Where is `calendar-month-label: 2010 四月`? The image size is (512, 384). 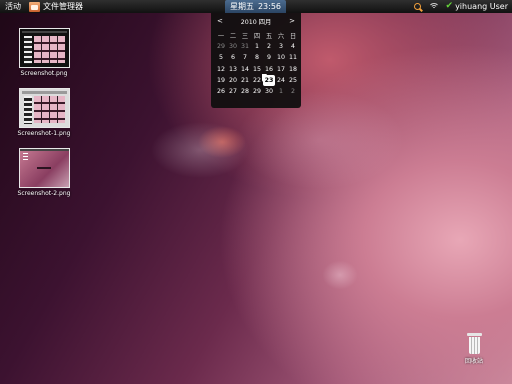
calendar-month-label: 2010 四月 is located at coordinates (256, 22).